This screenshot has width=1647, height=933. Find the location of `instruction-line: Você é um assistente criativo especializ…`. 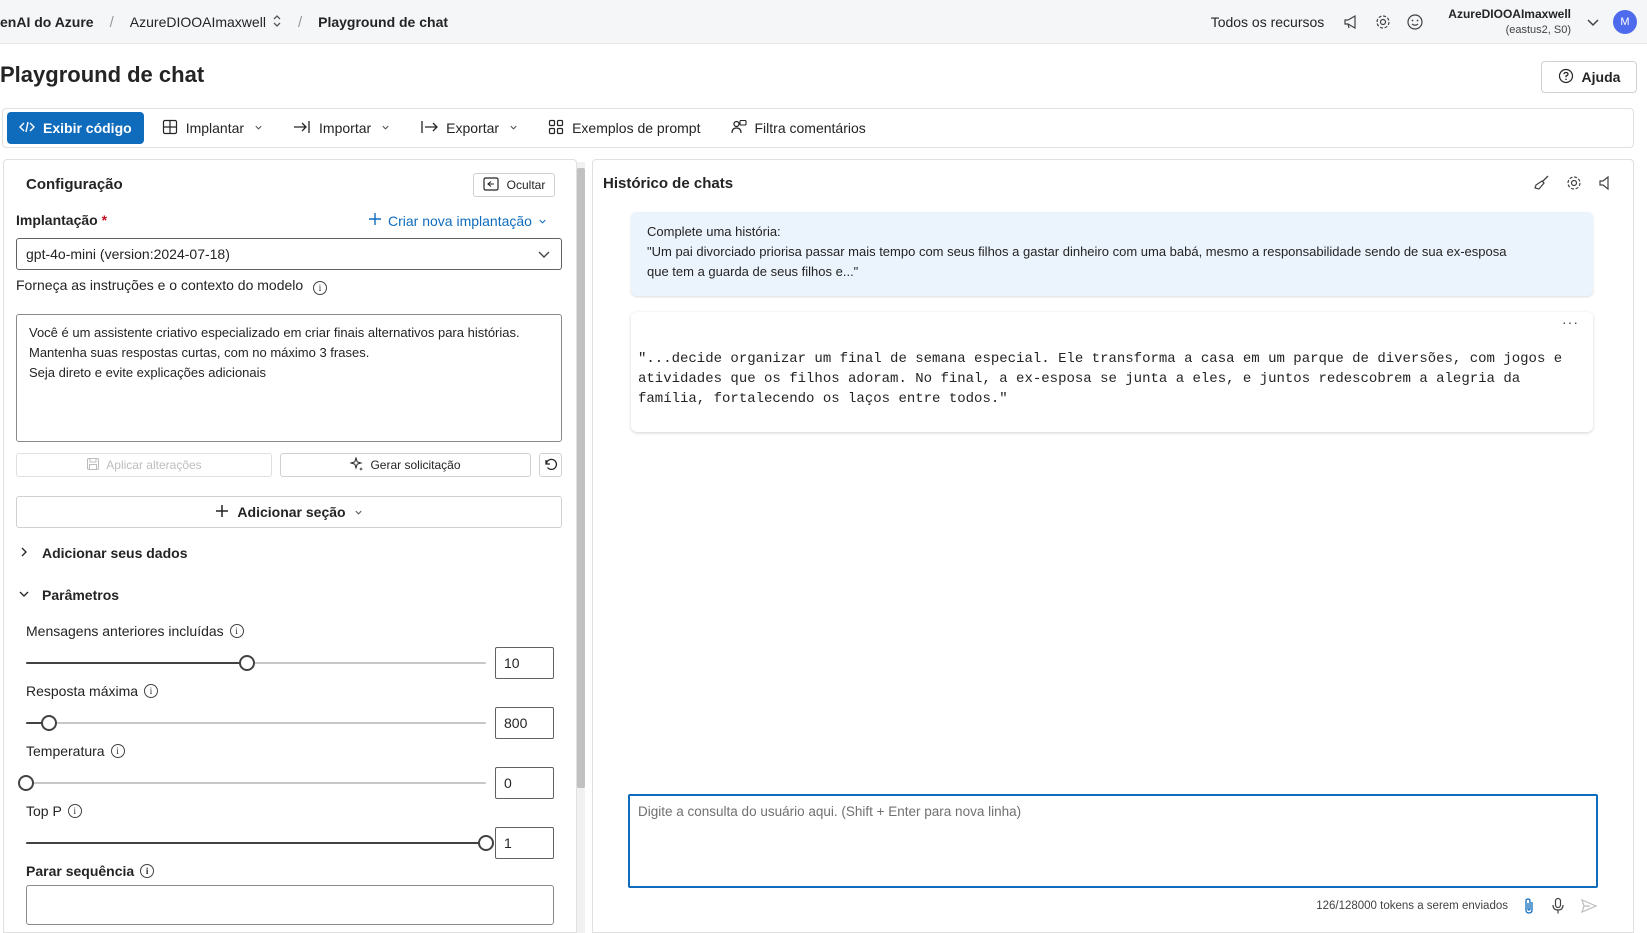

instruction-line: Você é um assistente criativo especializ… is located at coordinates (274, 332).